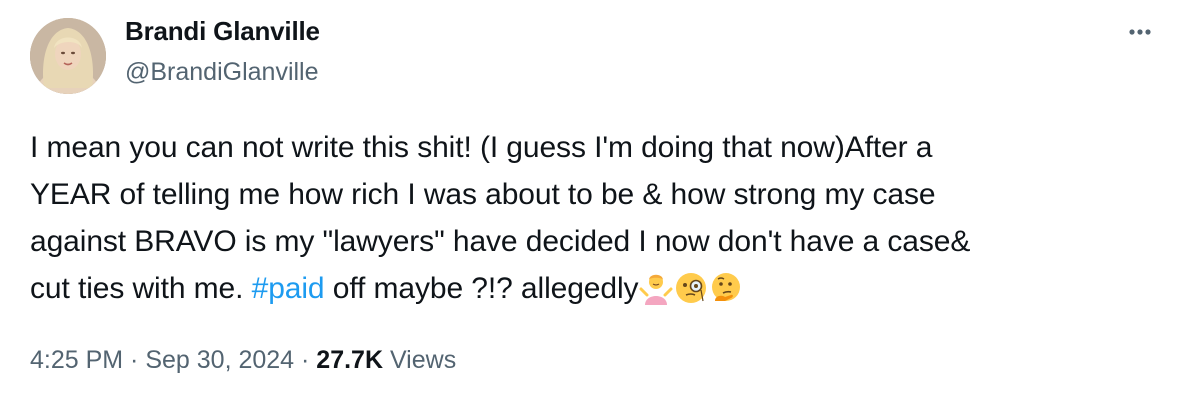 The width and height of the screenshot is (1182, 400). Describe the element at coordinates (220, 360) in the screenshot. I see `tweet-date: Sep 30, 2024` at that location.